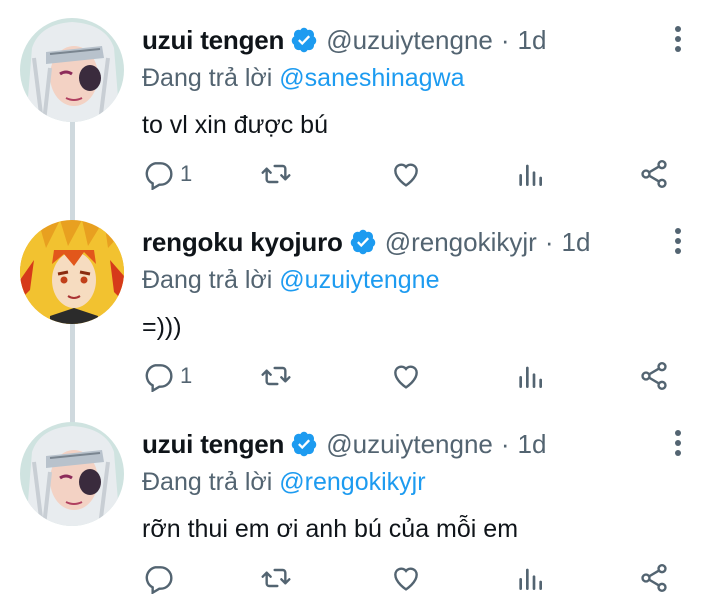 This screenshot has width=720, height=607. I want to click on replying-to: Đang trả lời @saneshinagwa, so click(431, 78).